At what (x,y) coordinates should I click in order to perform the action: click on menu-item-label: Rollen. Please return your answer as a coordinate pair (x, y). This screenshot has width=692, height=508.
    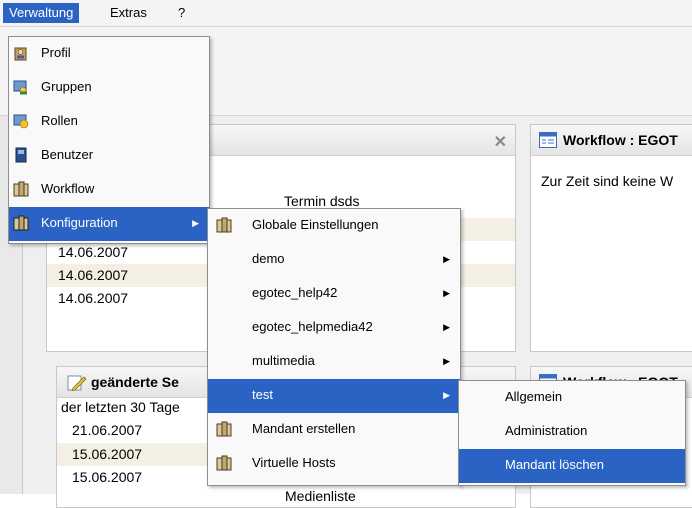
    Looking at the image, I should click on (59, 120).